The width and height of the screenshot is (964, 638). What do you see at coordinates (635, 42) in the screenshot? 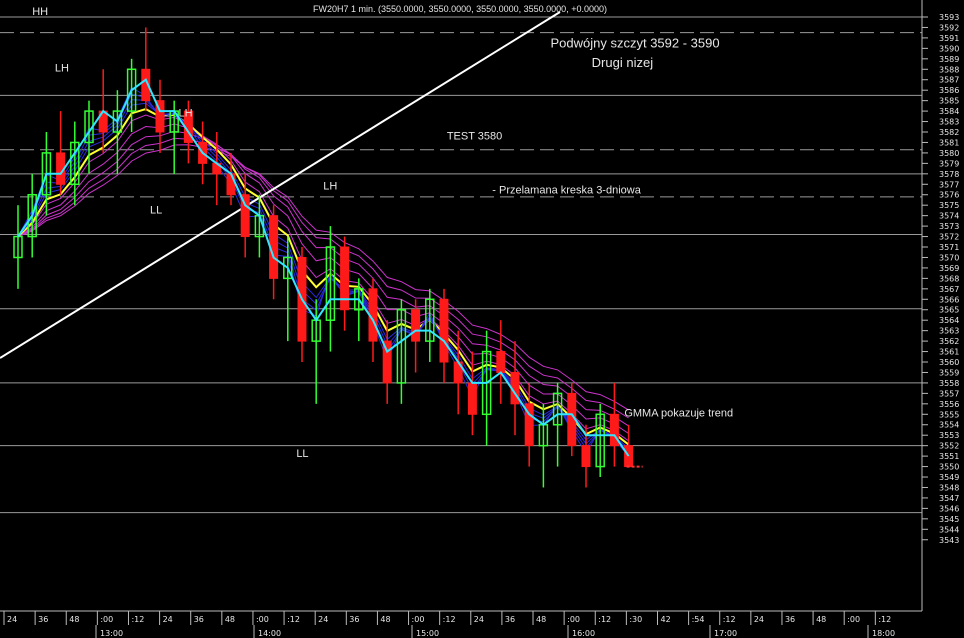
I see `annotation-text: Podwójny szczyt 3592 - 3590` at bounding box center [635, 42].